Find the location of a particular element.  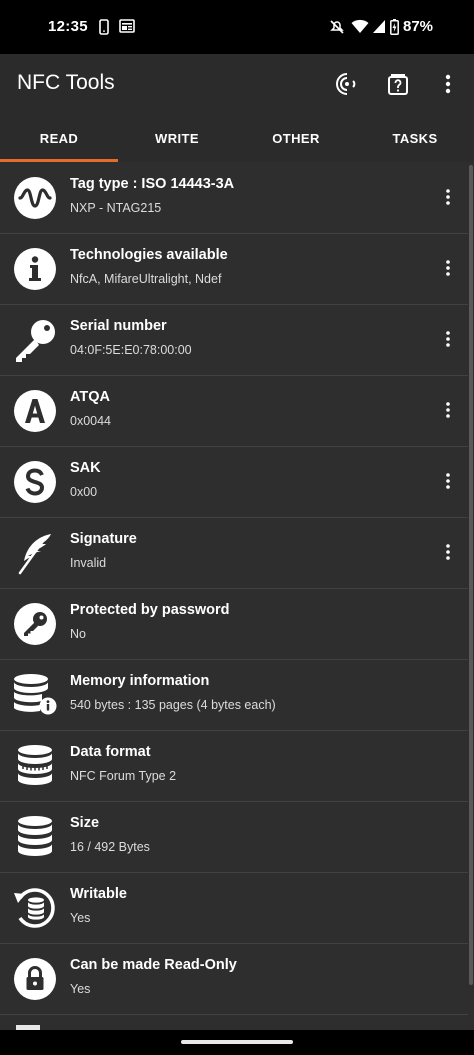

item-title: Can be made Read-Only is located at coordinates (153, 965).